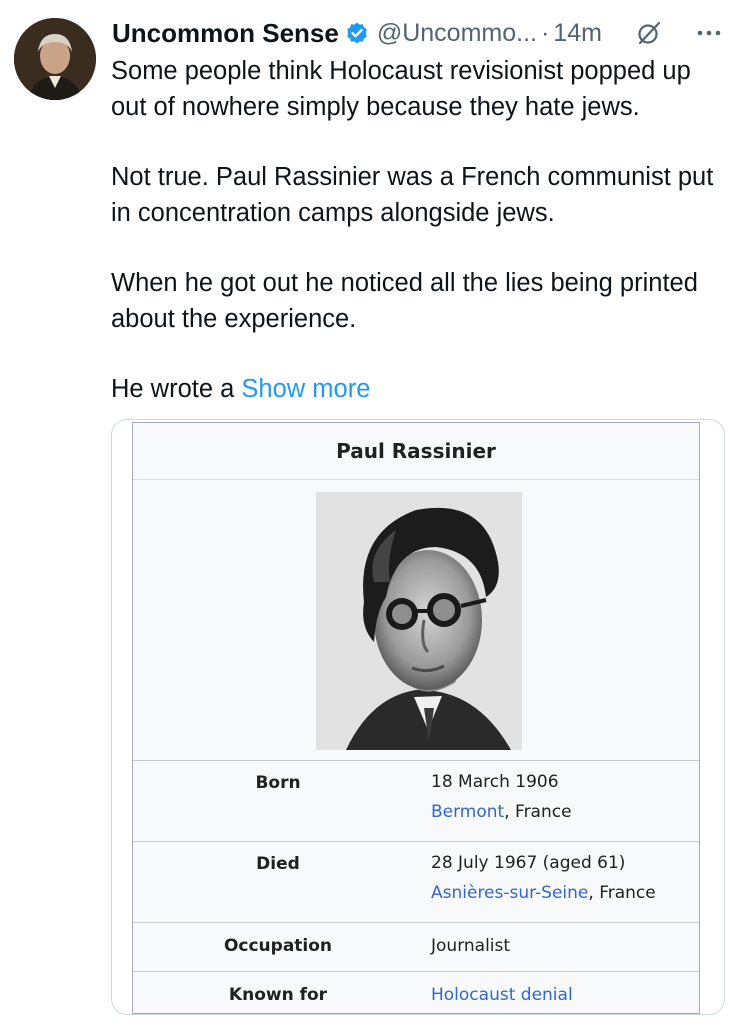 The image size is (738, 1023). I want to click on infobox-value: Holocaust denial, so click(502, 995).